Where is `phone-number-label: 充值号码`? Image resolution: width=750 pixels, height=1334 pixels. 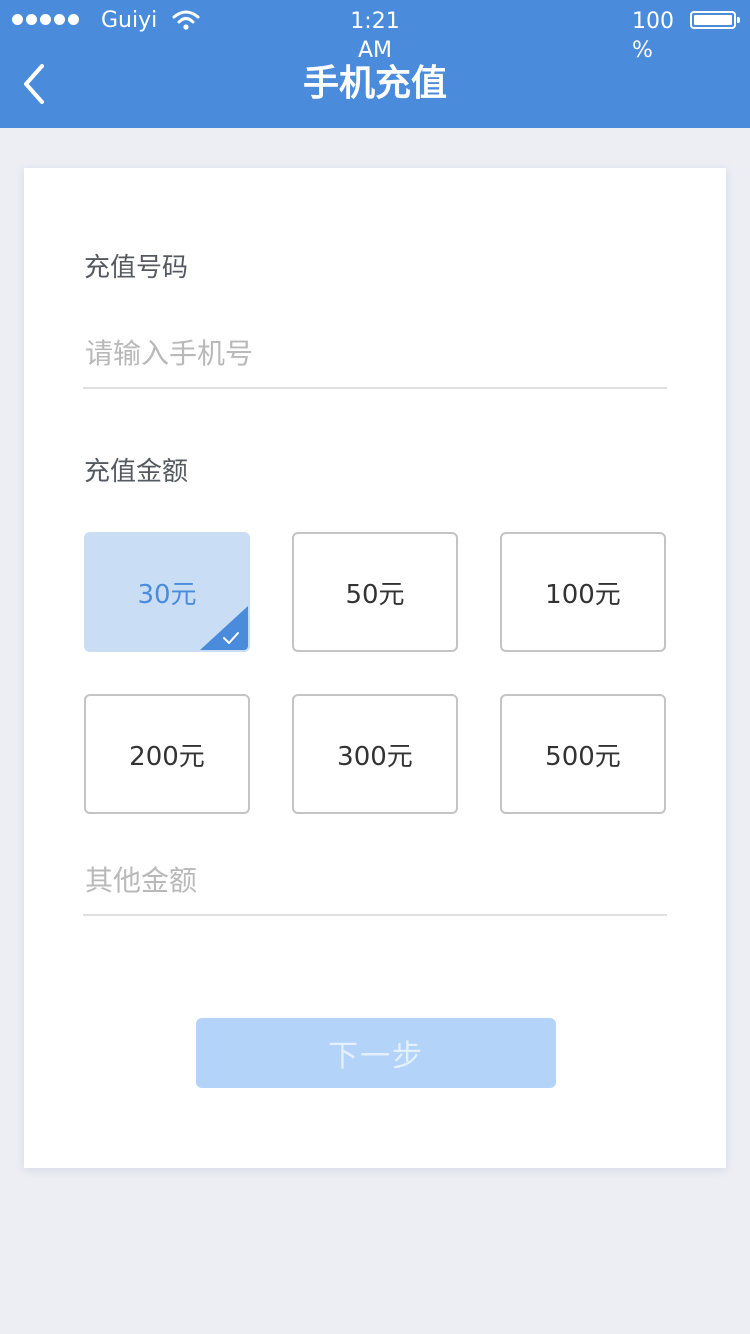
phone-number-label: 充值号码 is located at coordinates (136, 268).